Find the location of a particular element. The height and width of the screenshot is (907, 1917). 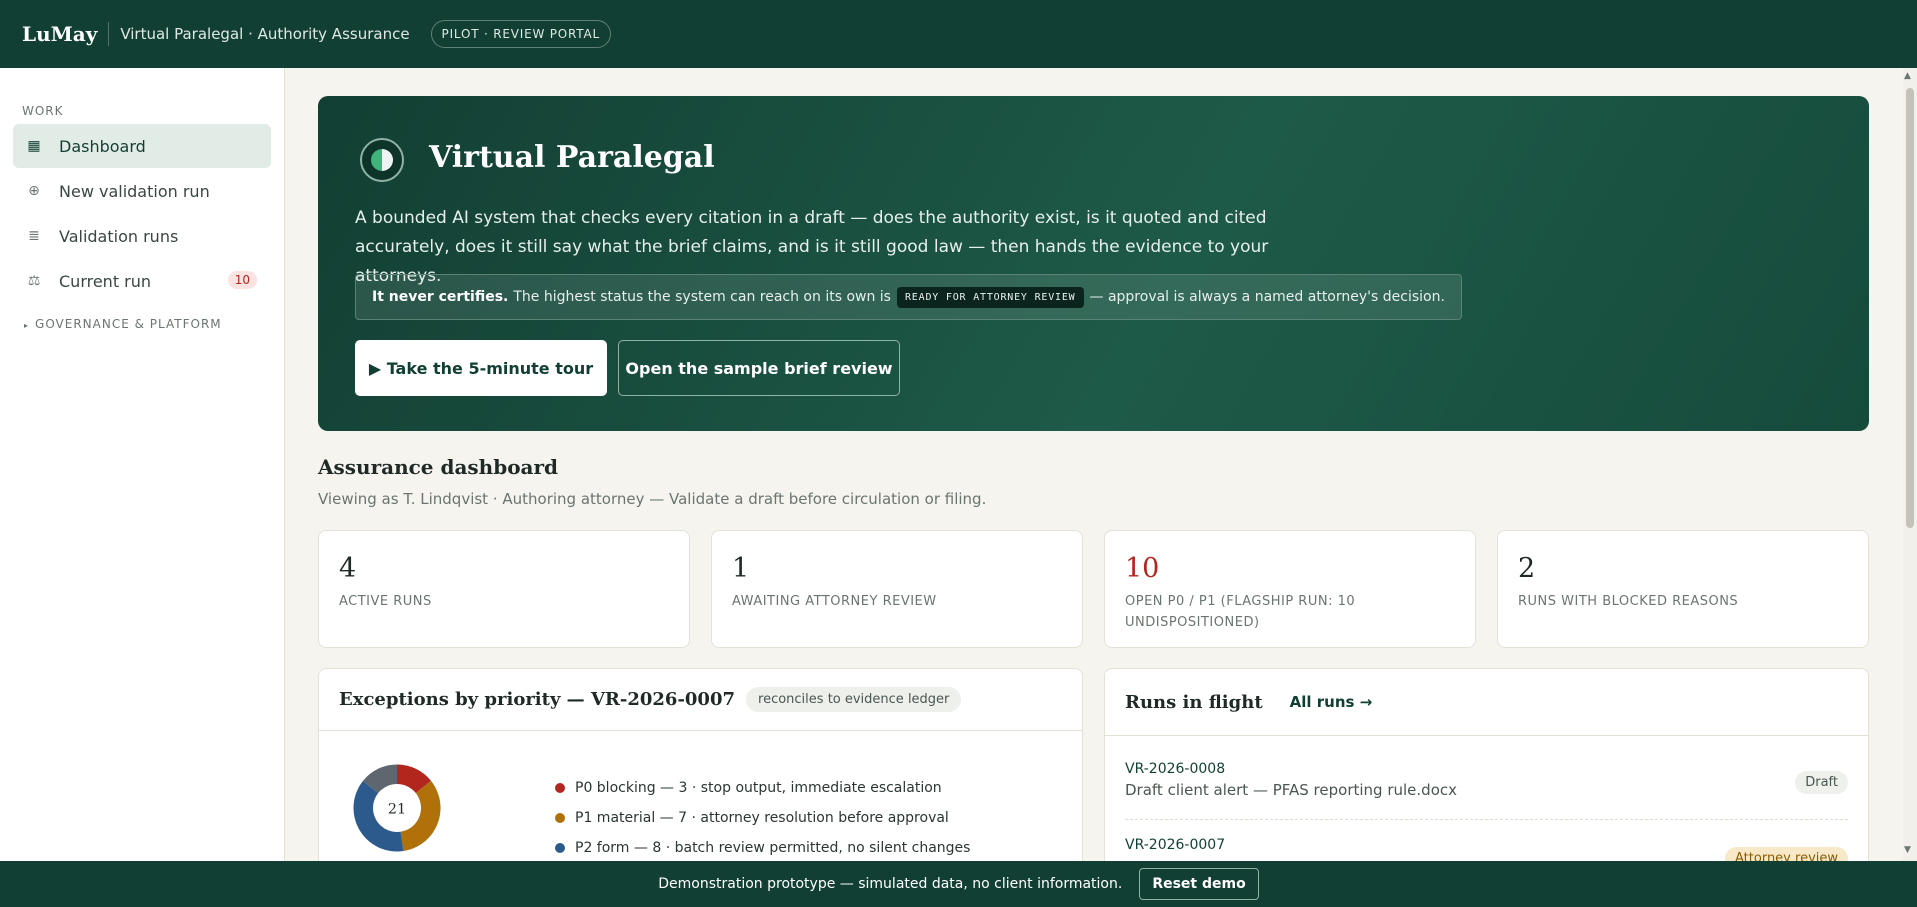

sidebar-item-current-run: ⚖ Current run 10 is located at coordinates (142, 281).